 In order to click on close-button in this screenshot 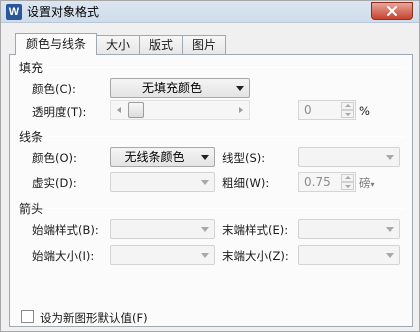, I will do `click(392, 11)`.